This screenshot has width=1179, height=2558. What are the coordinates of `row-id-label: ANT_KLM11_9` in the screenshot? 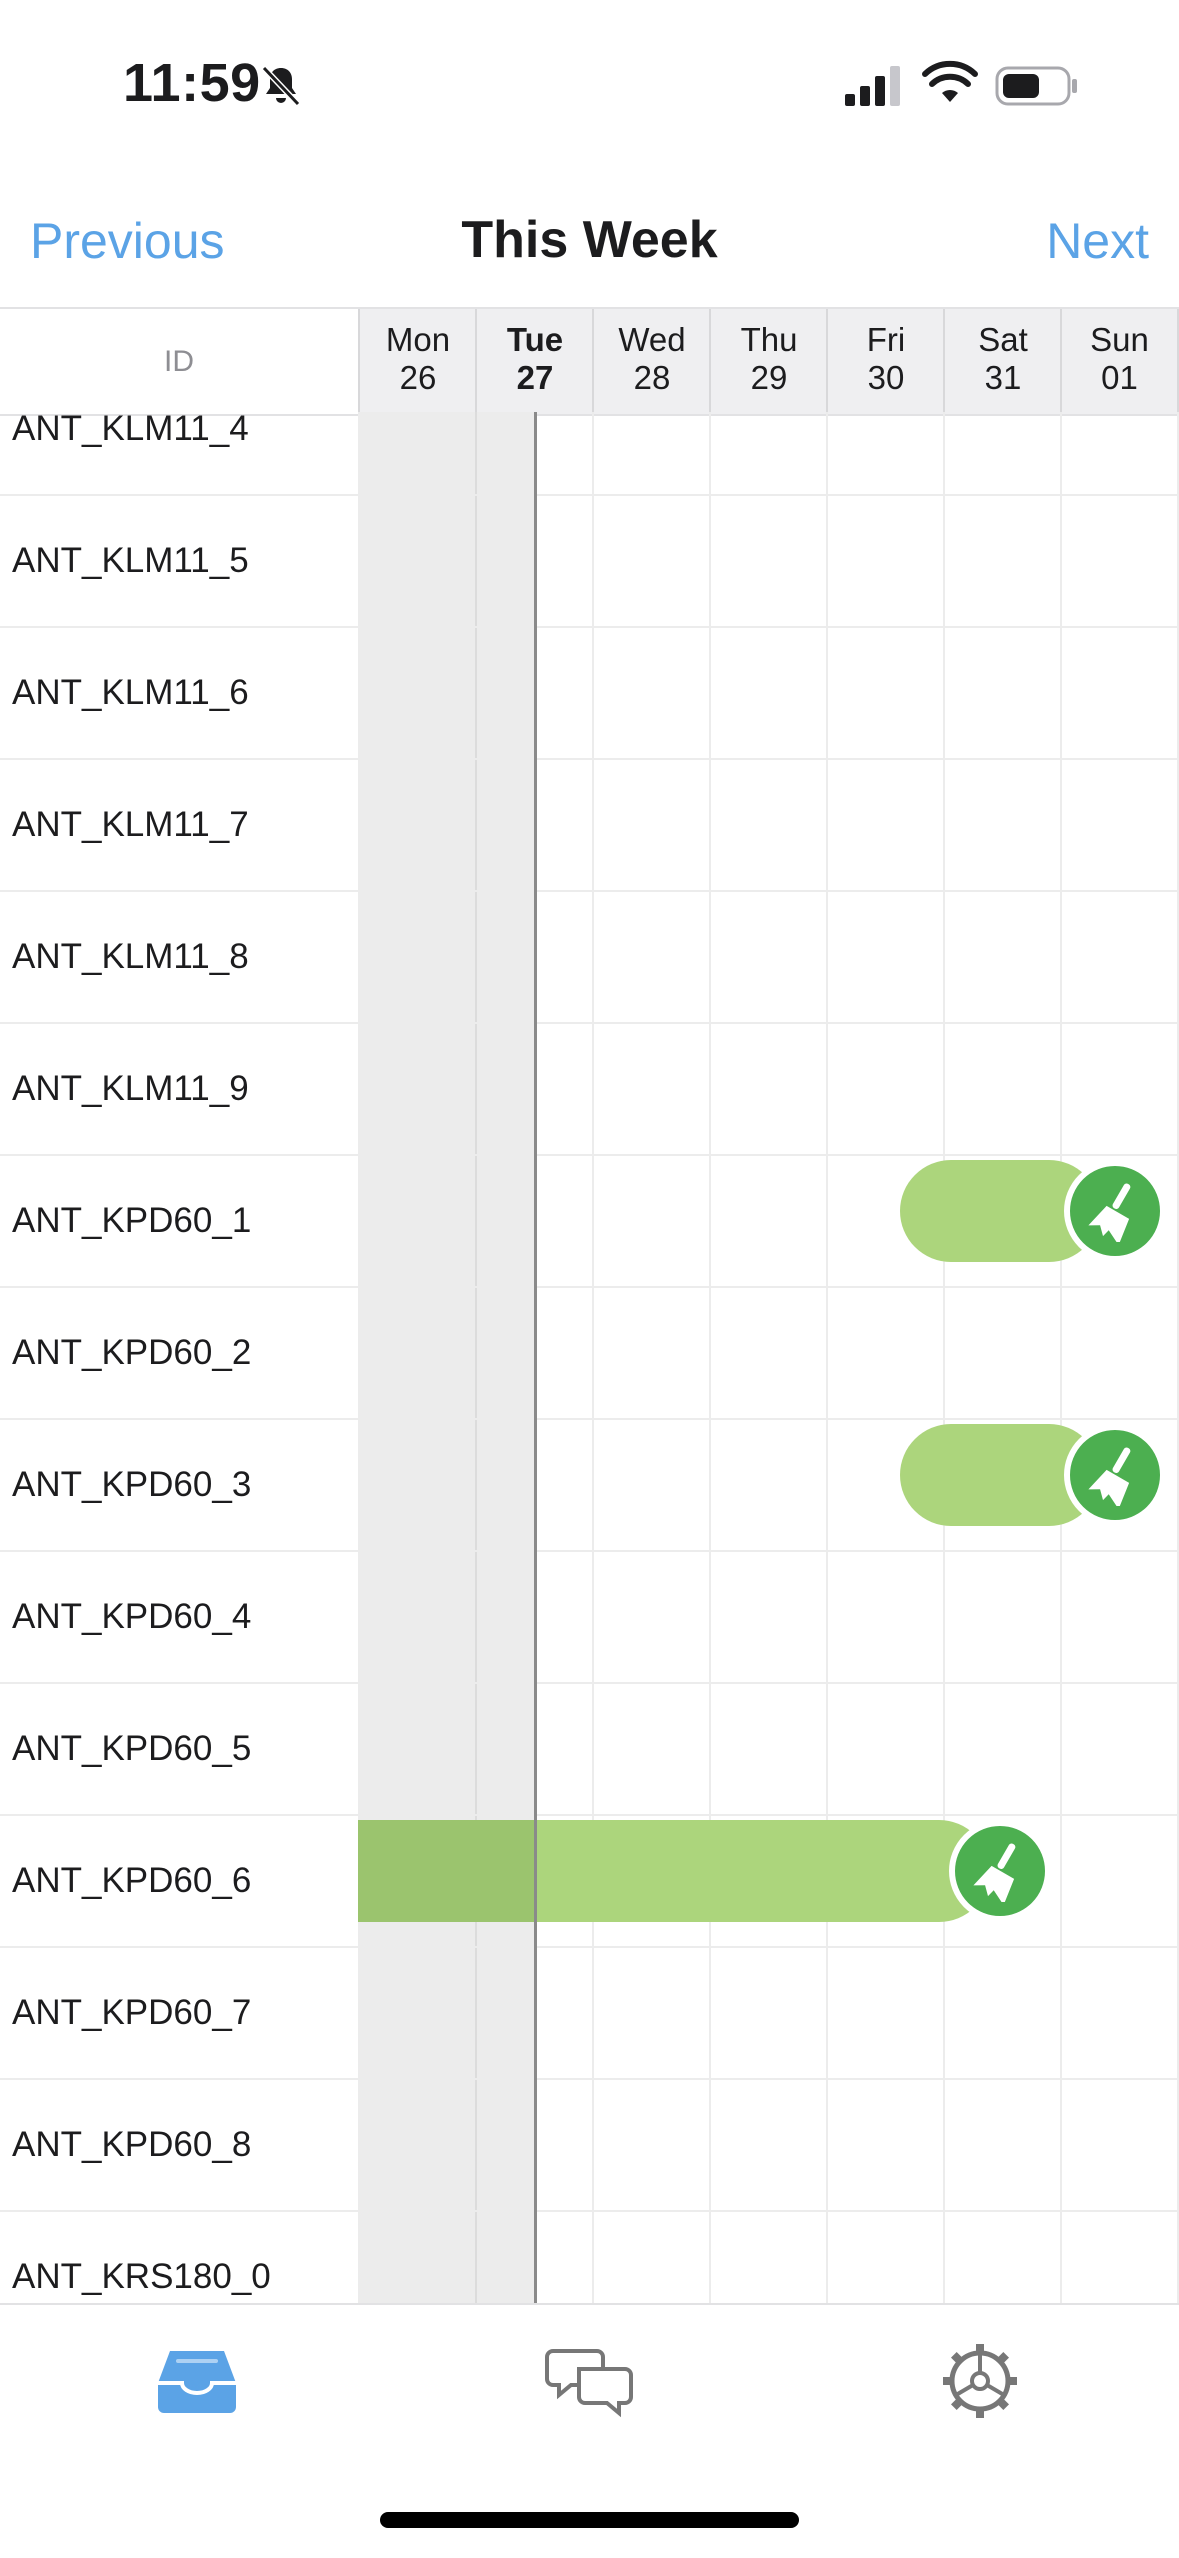 It's located at (130, 1088).